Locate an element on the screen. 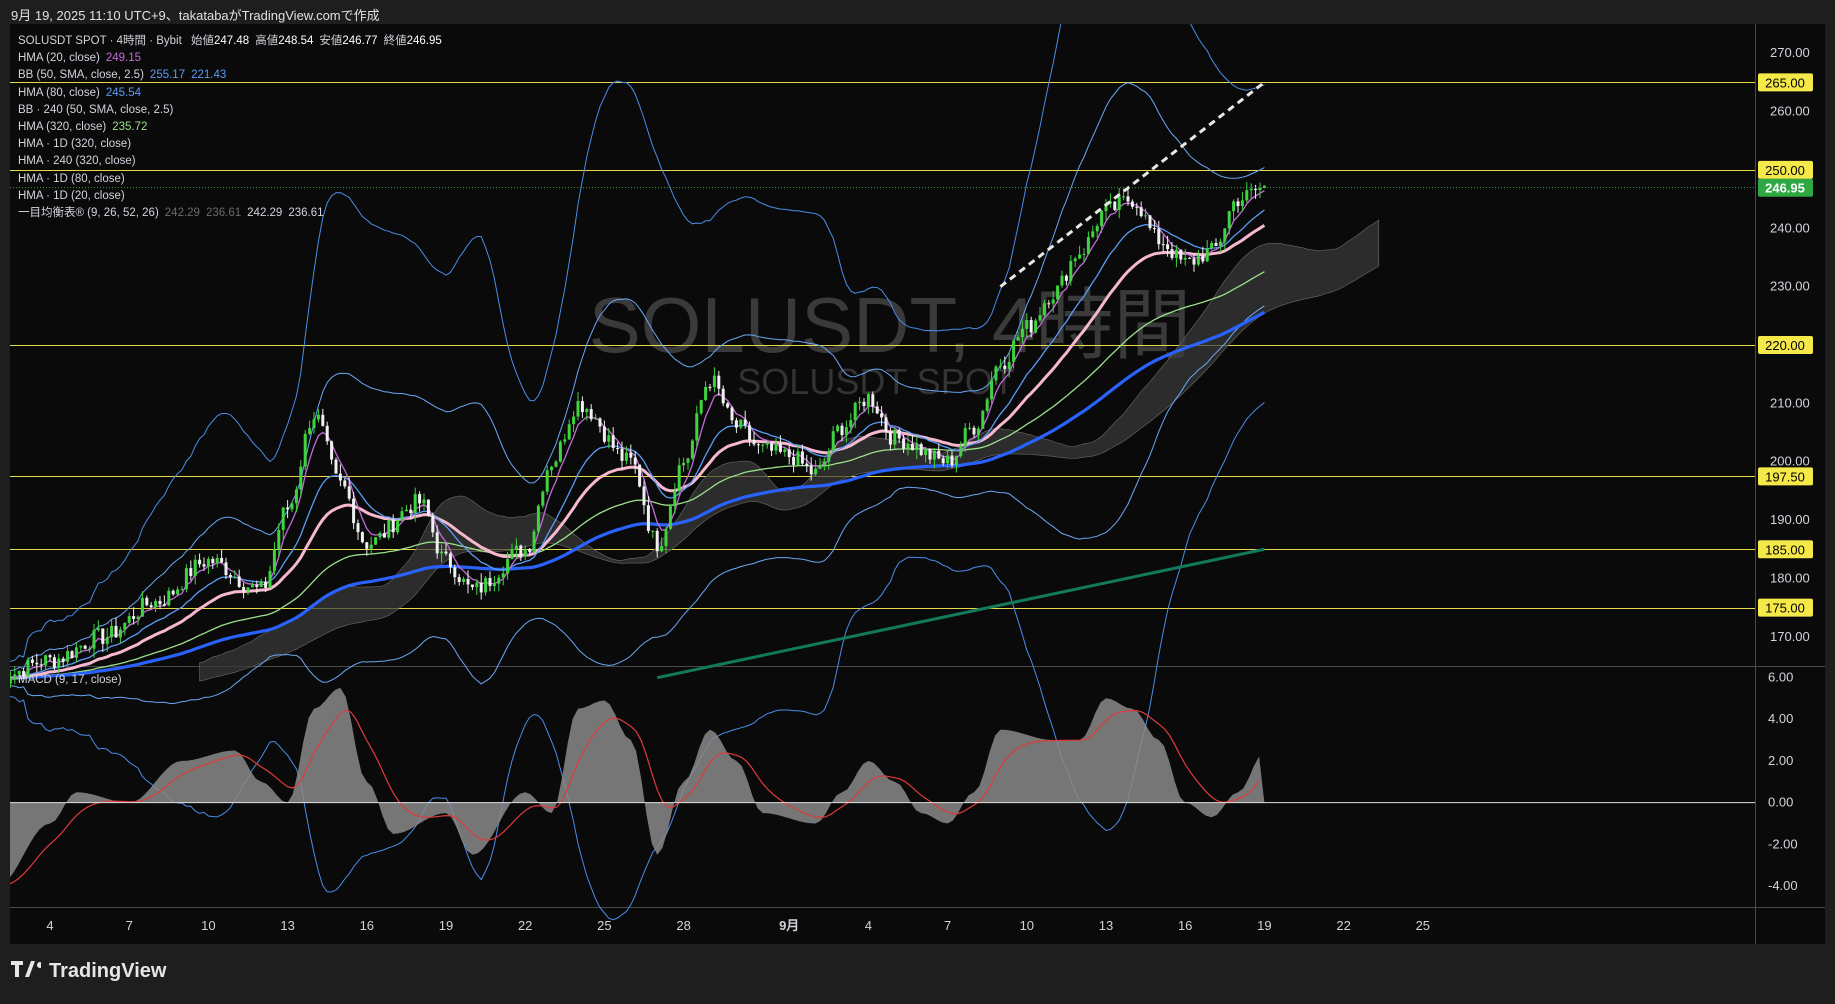 The width and height of the screenshot is (1835, 1004). legend-indicator-name: BB (50, SMA, close, 2.5) is located at coordinates (81, 75).